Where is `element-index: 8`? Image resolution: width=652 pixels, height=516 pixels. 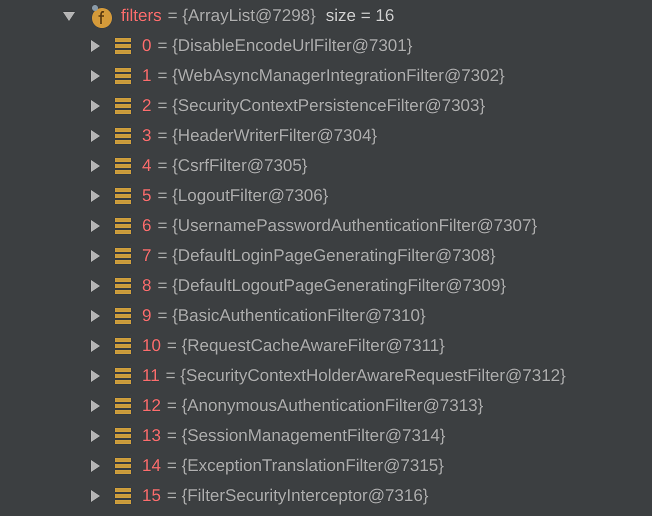
element-index: 8 is located at coordinates (147, 286).